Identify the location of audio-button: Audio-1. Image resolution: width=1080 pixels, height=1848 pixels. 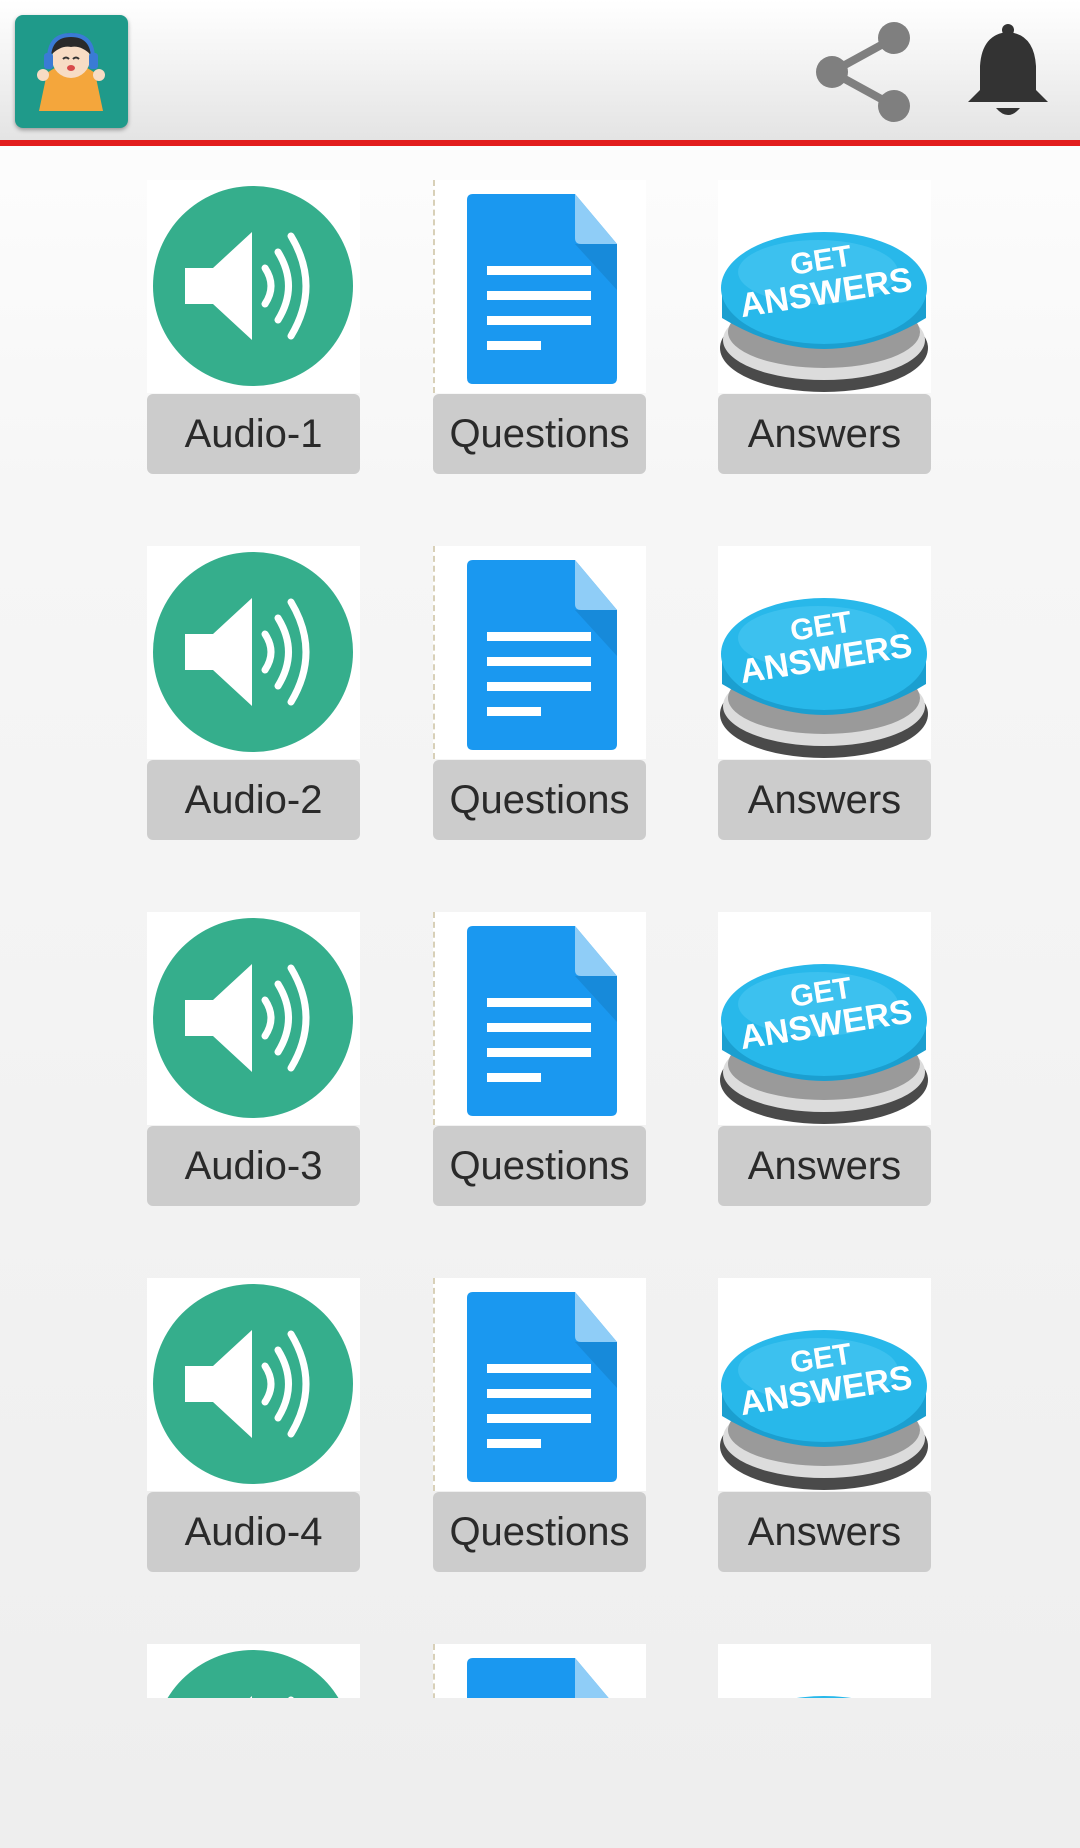
(253, 434).